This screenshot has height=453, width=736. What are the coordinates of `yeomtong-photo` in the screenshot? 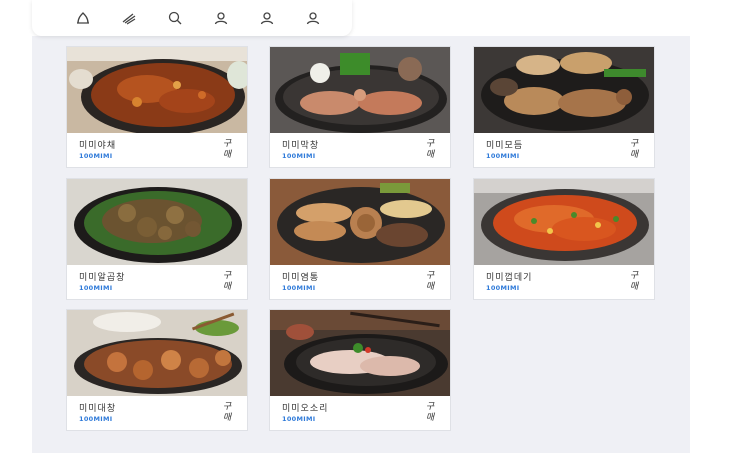 It's located at (360, 222).